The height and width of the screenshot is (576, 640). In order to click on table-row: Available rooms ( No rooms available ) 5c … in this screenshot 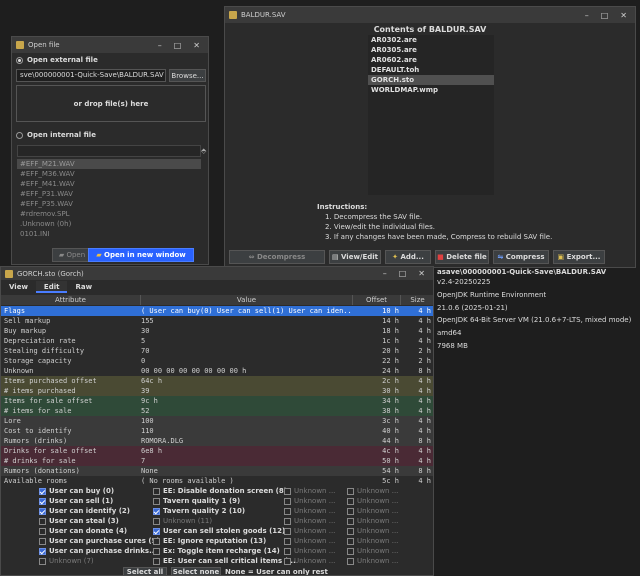, I will do `click(217, 481)`.